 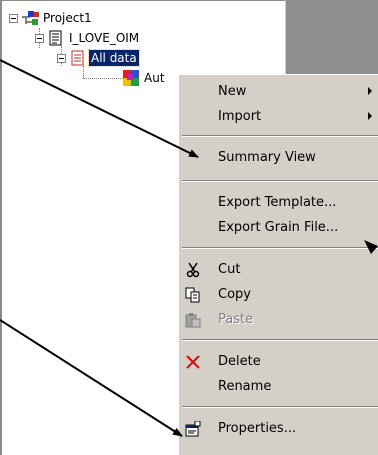 I want to click on menu-item-label: Paste, so click(x=236, y=319).